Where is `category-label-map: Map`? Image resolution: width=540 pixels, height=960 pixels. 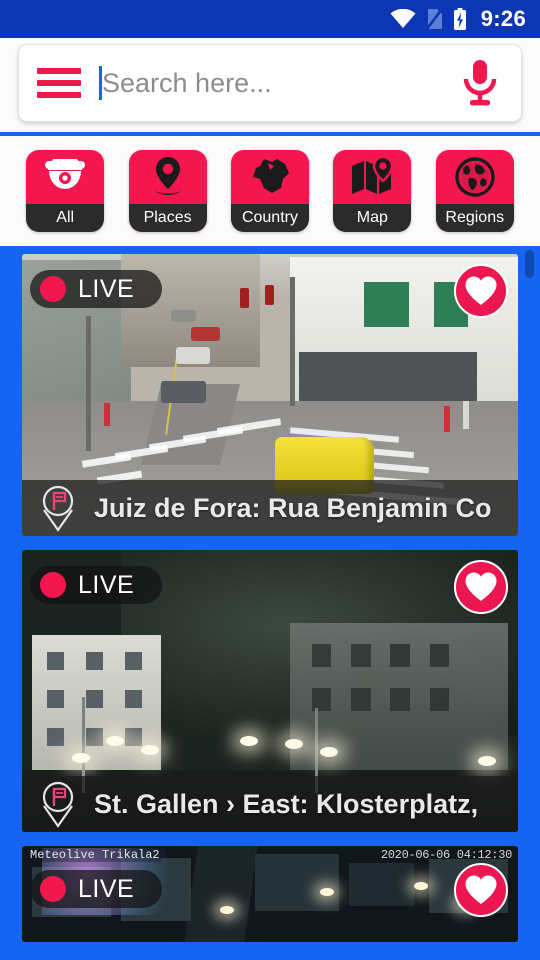
category-label-map: Map is located at coordinates (372, 218).